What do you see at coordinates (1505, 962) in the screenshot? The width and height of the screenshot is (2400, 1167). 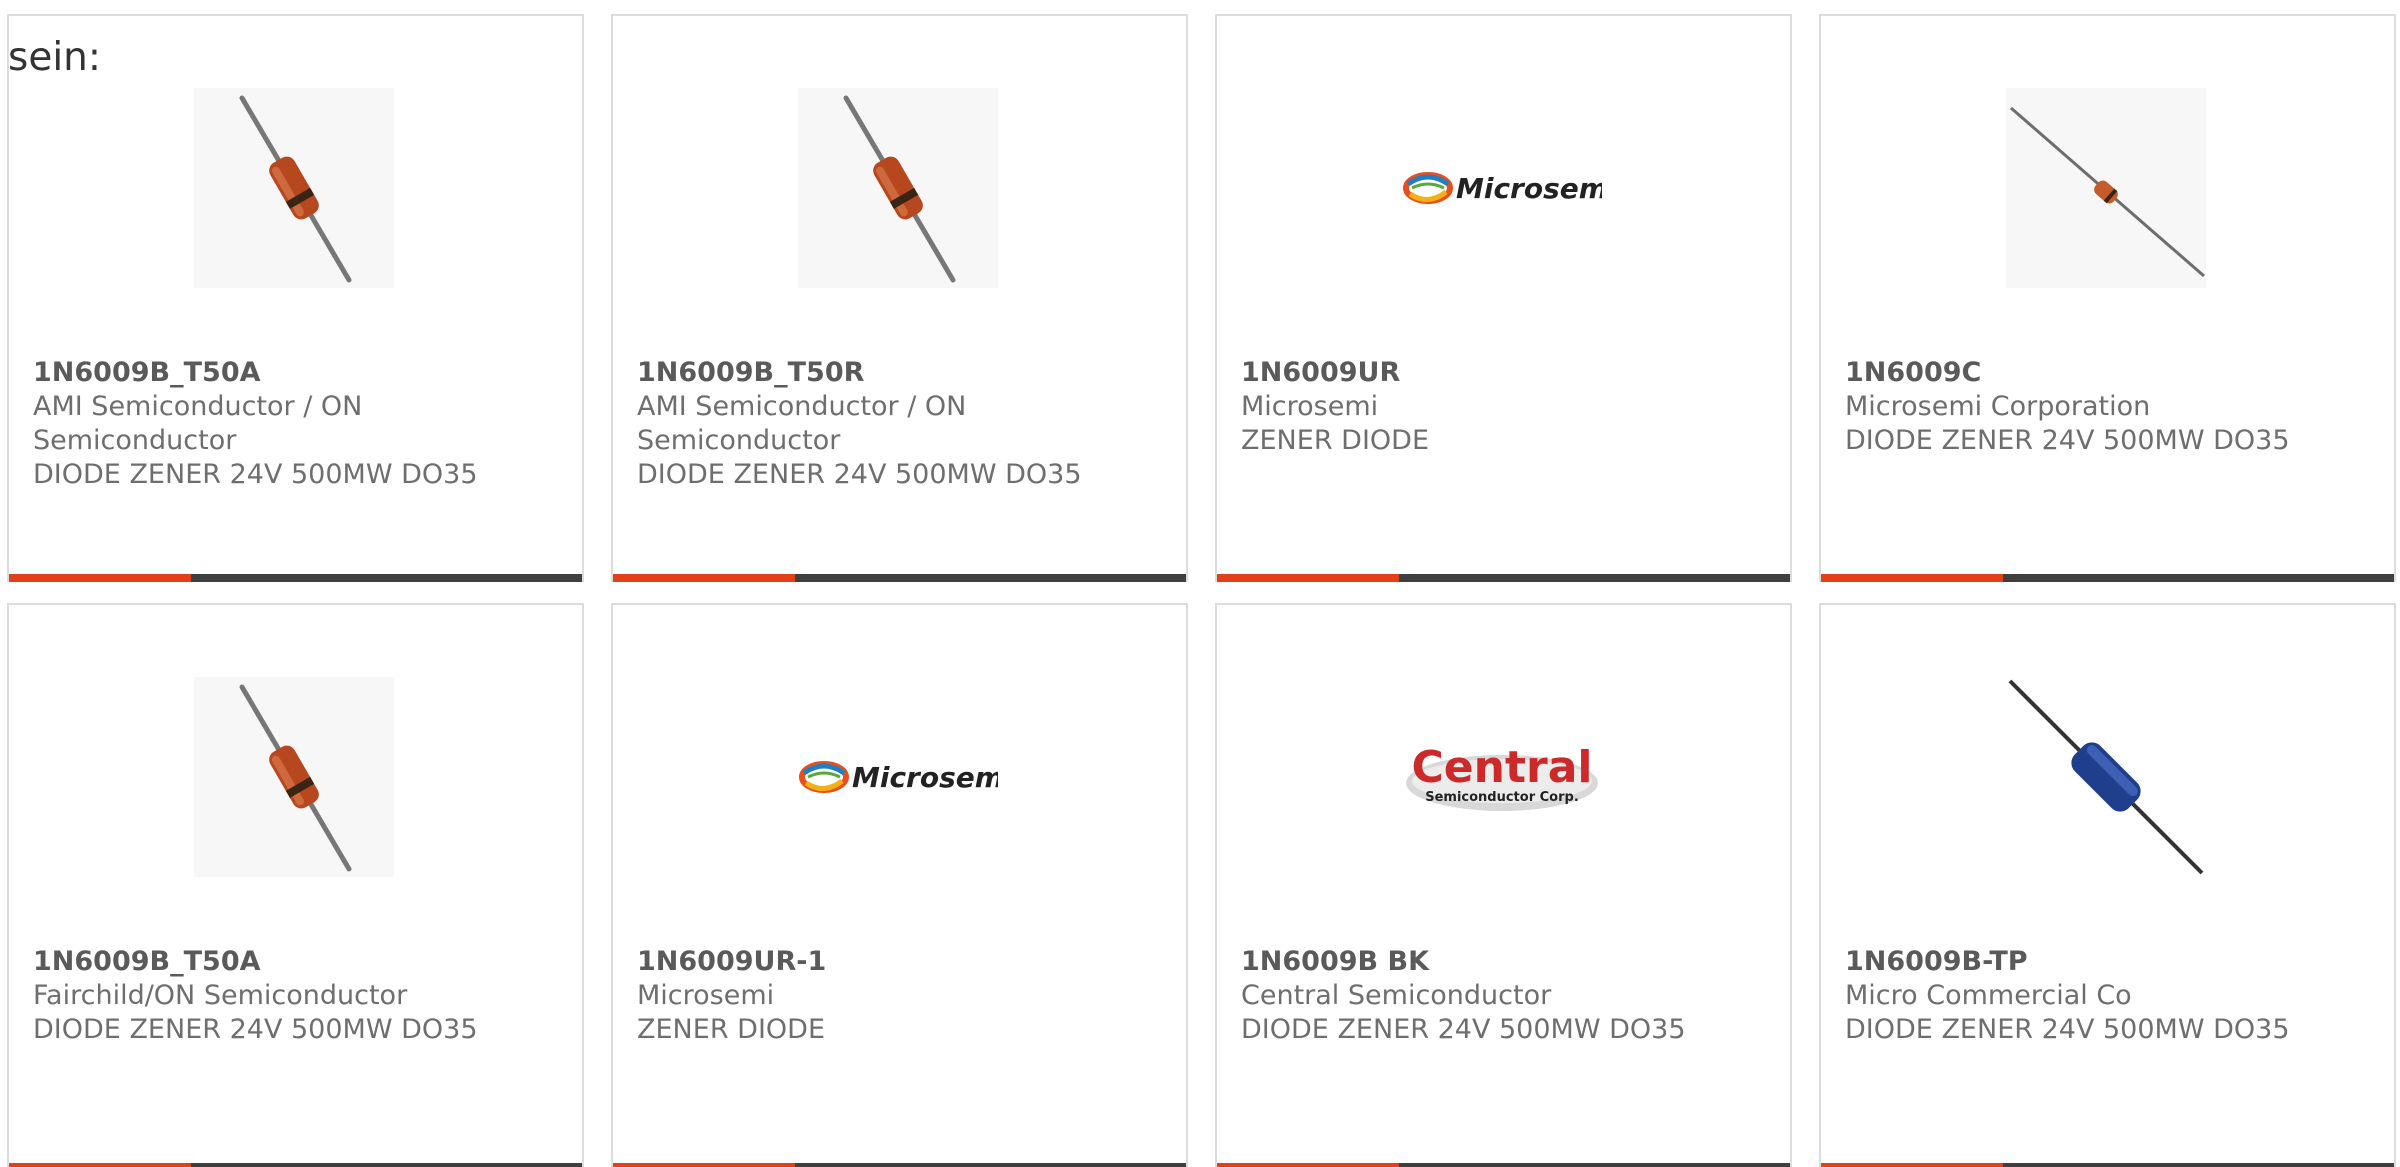 I see `part-number-link: 1N6009B BK` at bounding box center [1505, 962].